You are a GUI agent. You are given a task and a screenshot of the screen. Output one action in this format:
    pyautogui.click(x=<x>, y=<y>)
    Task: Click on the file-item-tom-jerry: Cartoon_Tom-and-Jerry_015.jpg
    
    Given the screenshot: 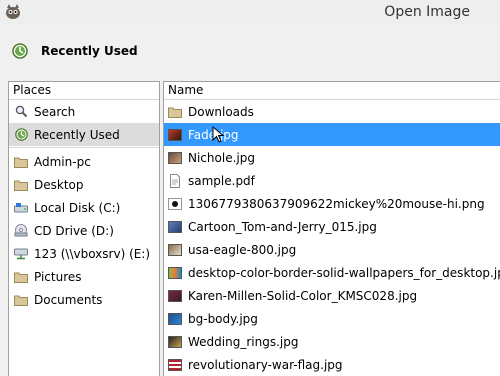 What is the action you would take?
    pyautogui.click(x=332, y=226)
    